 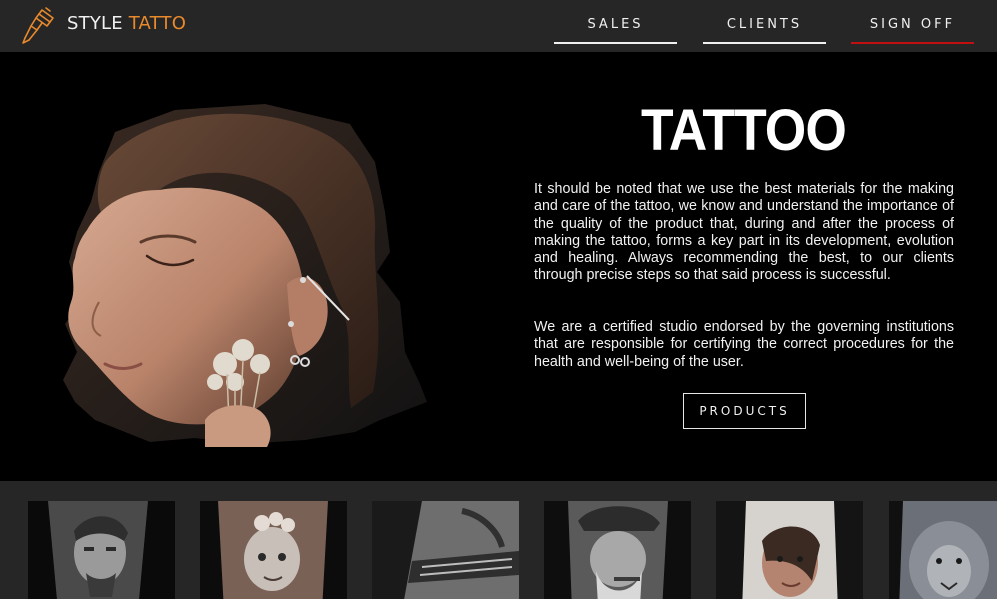 I want to click on top-header: STYLE TATTO SALES CLIENTS SIGN OFF, so click(x=498, y=26).